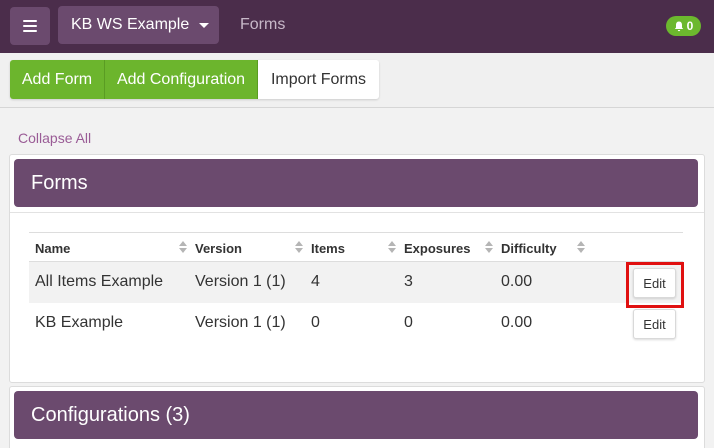 The image size is (714, 448). What do you see at coordinates (59, 182) in the screenshot?
I see `forms-panel-title: Forms` at bounding box center [59, 182].